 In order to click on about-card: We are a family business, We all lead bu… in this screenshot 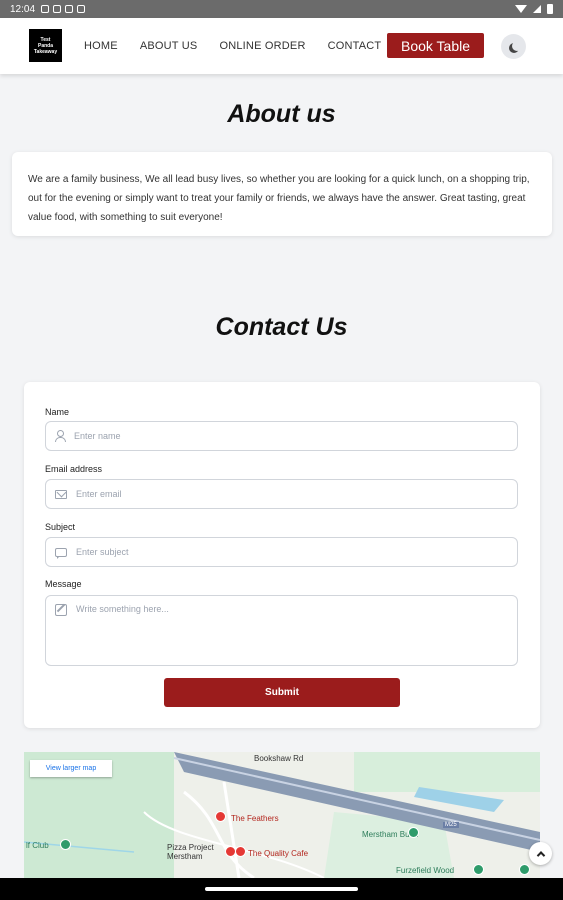, I will do `click(282, 194)`.